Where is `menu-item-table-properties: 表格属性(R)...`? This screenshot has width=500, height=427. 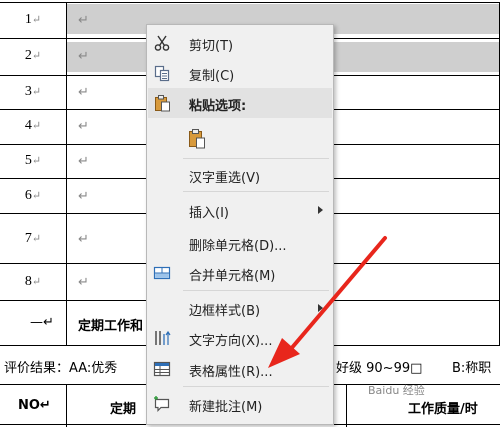 menu-item-table-properties: 表格属性(R)... is located at coordinates (240, 369).